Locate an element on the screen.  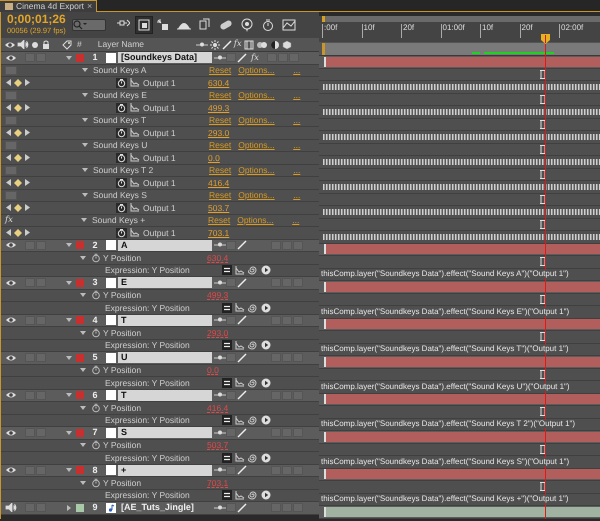
layer-name: [AE_Tuts_Jingle] is located at coordinates (165, 508).